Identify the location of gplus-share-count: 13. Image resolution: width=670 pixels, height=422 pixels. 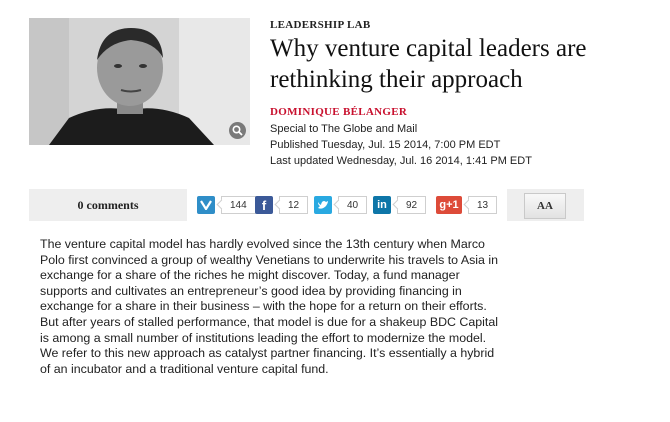
(483, 205).